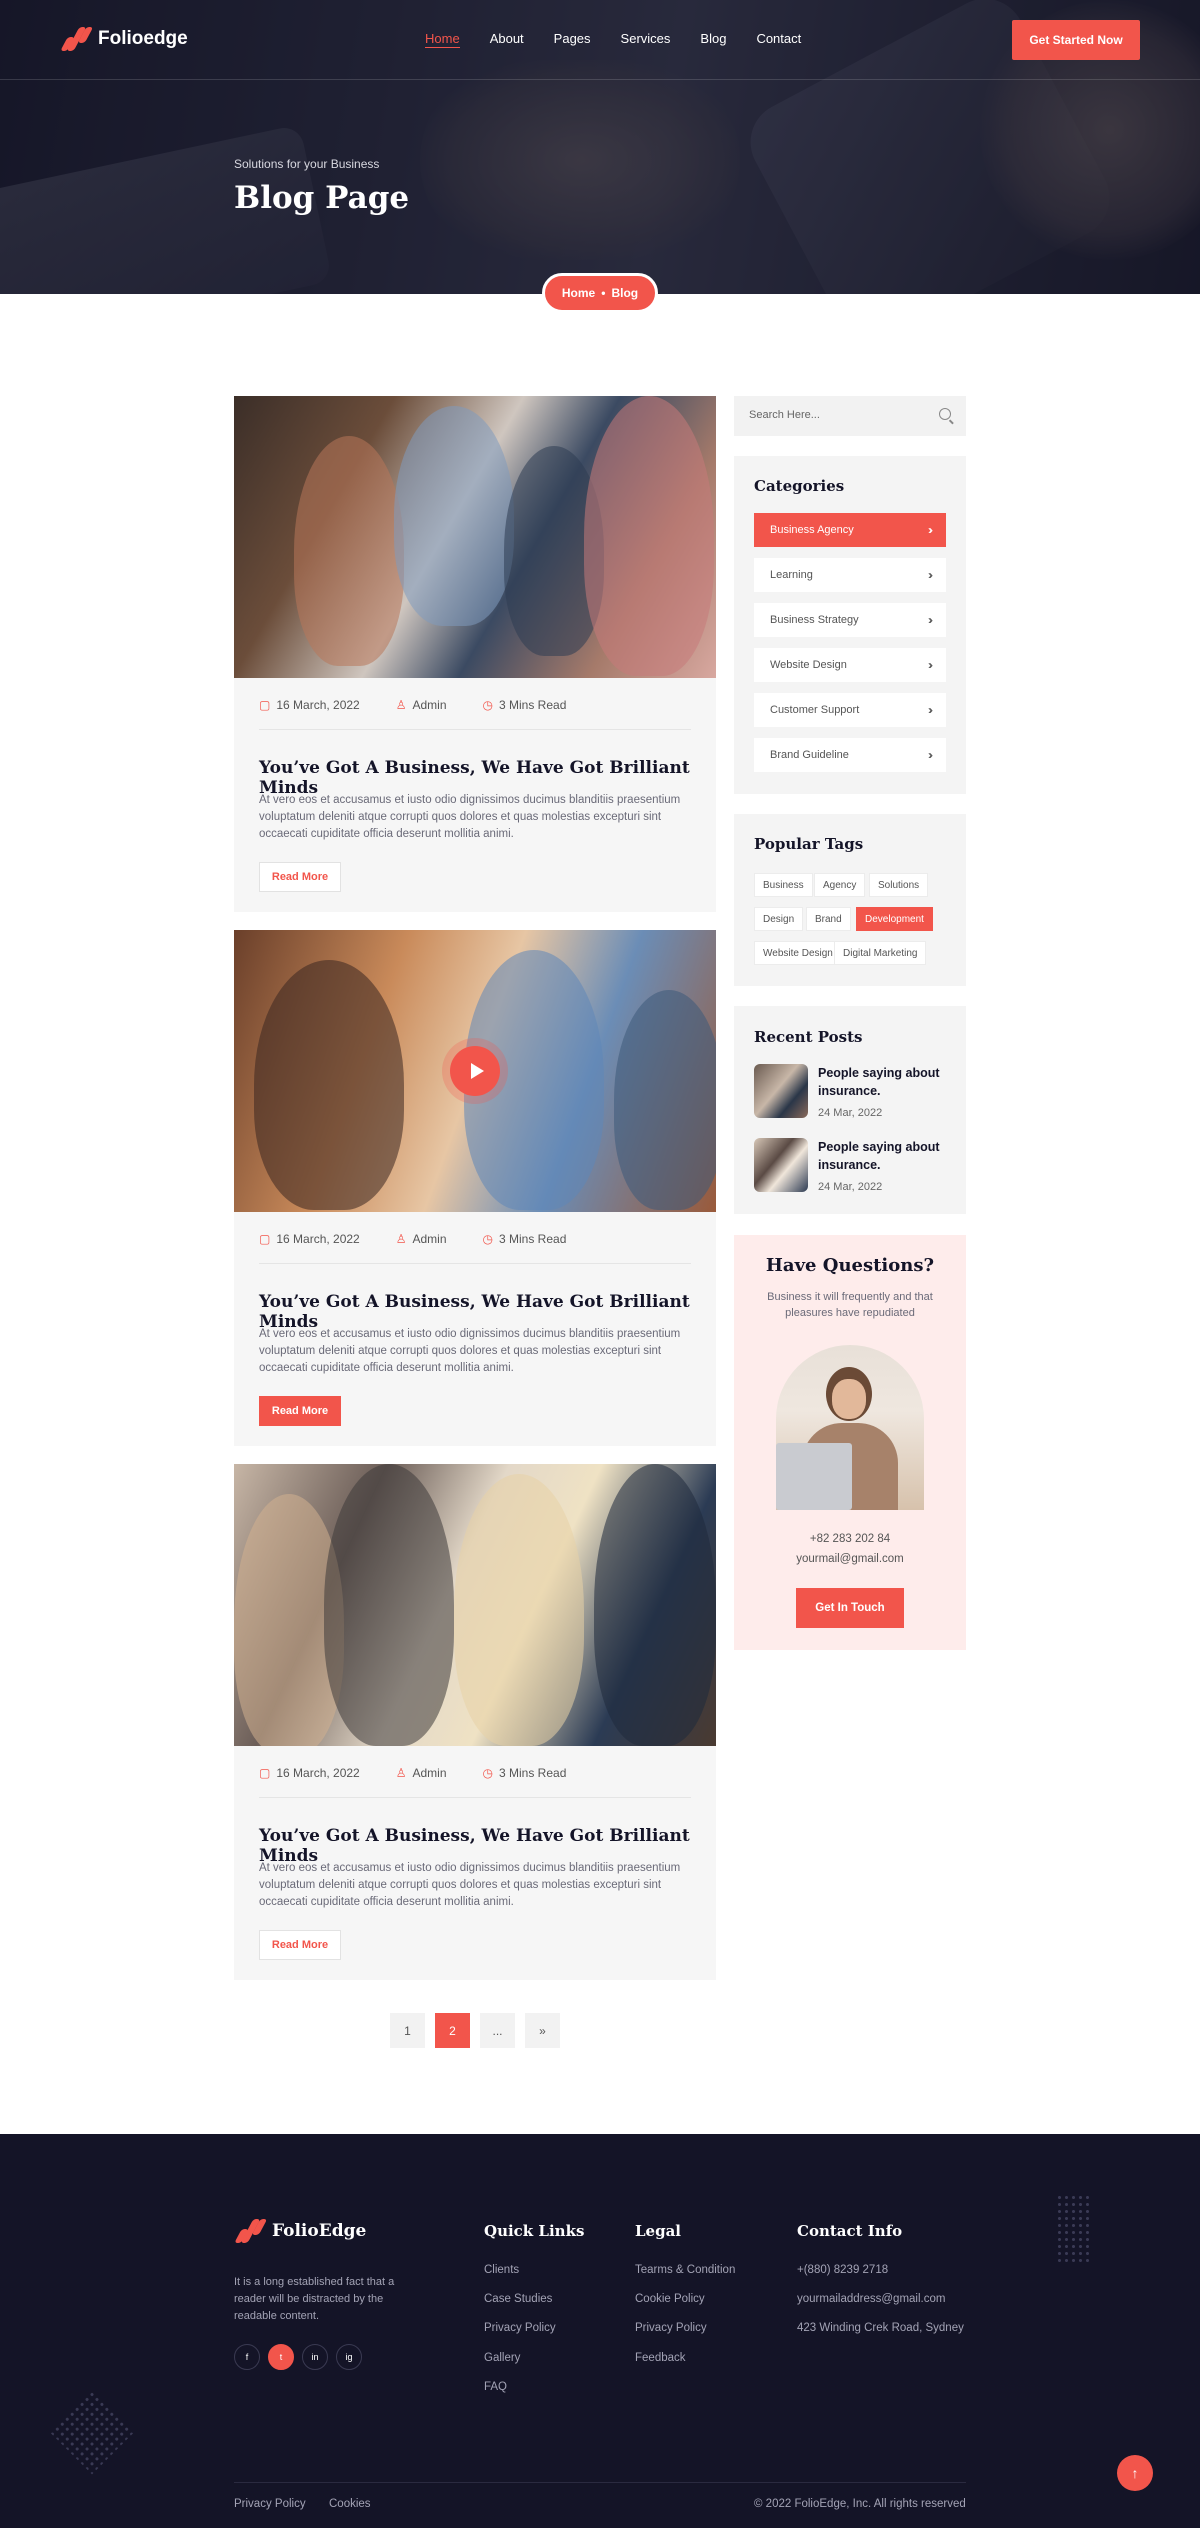 This screenshot has height=2528, width=1200. What do you see at coordinates (791, 575) in the screenshot?
I see `category-label: Learning` at bounding box center [791, 575].